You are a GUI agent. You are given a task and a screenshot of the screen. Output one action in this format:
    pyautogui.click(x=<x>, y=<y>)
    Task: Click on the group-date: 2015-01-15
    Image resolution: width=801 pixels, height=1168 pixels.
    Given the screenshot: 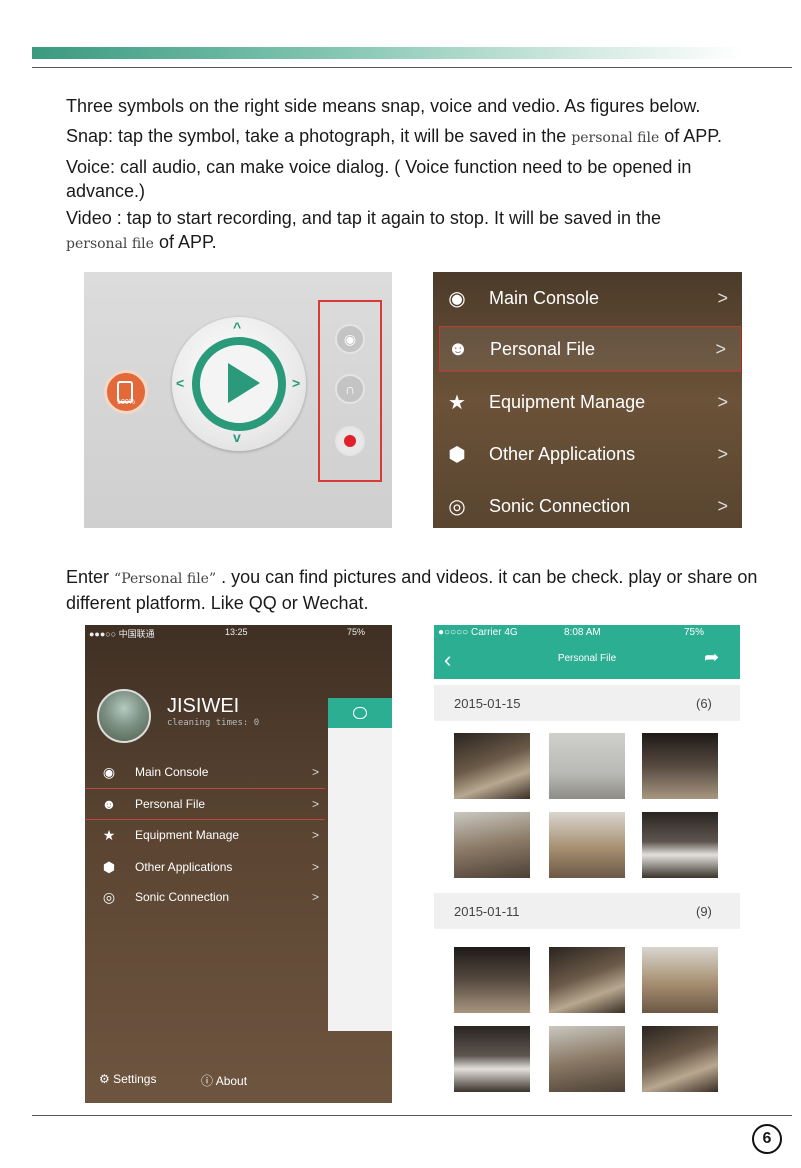 What is the action you would take?
    pyautogui.click(x=487, y=703)
    